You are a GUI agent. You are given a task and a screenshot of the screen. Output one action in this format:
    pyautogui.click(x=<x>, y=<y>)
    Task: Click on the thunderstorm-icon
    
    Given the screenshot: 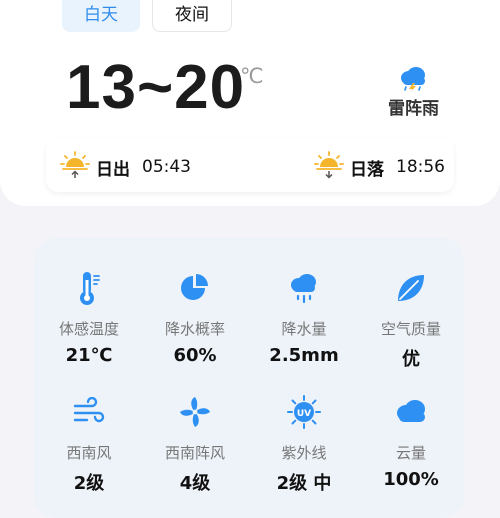 What is the action you would take?
    pyautogui.click(x=413, y=81)
    